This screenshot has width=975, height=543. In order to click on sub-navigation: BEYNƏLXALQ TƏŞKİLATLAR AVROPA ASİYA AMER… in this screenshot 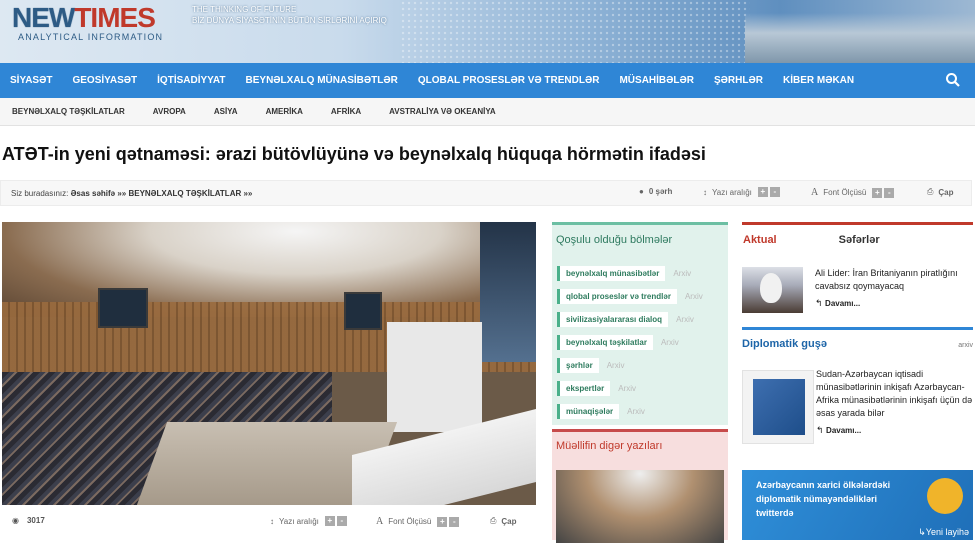, I will do `click(487, 112)`.